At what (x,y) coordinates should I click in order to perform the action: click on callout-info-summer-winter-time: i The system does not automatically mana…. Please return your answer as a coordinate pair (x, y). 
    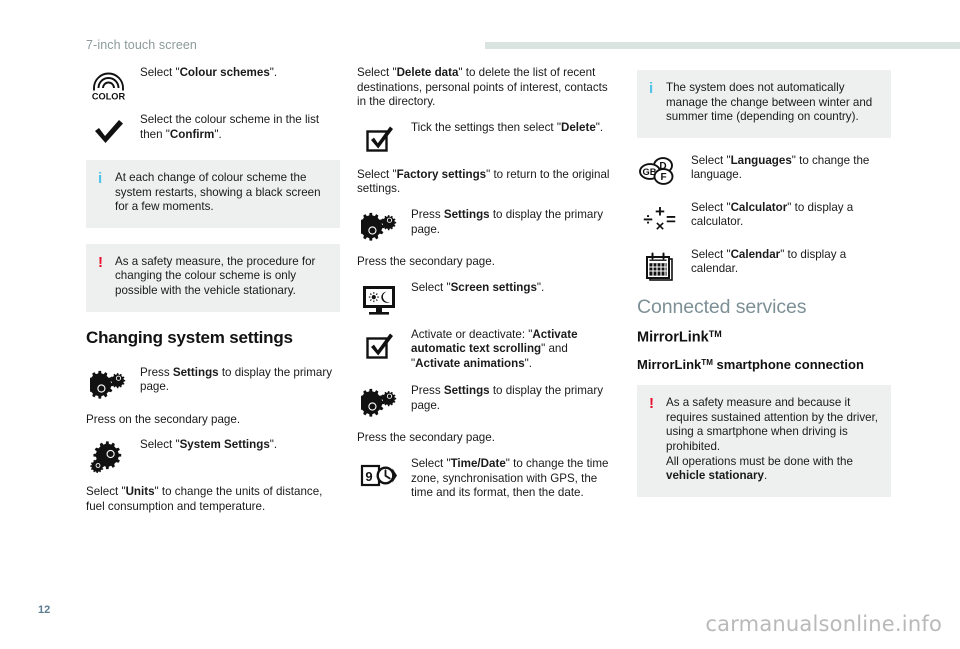
    Looking at the image, I should click on (764, 104).